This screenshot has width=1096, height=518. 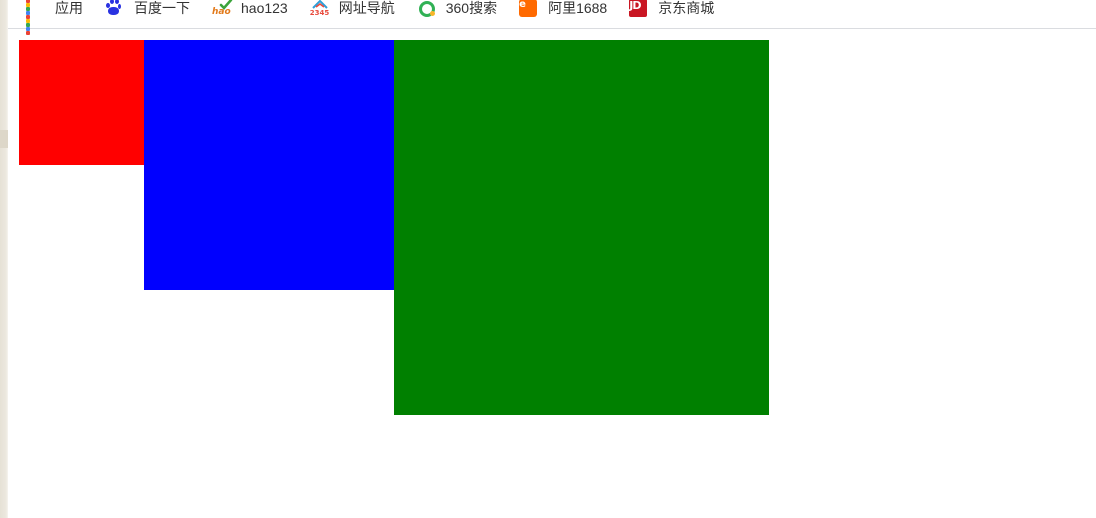 What do you see at coordinates (578, 8) in the screenshot?
I see `bookmark-label: 阿里1688` at bounding box center [578, 8].